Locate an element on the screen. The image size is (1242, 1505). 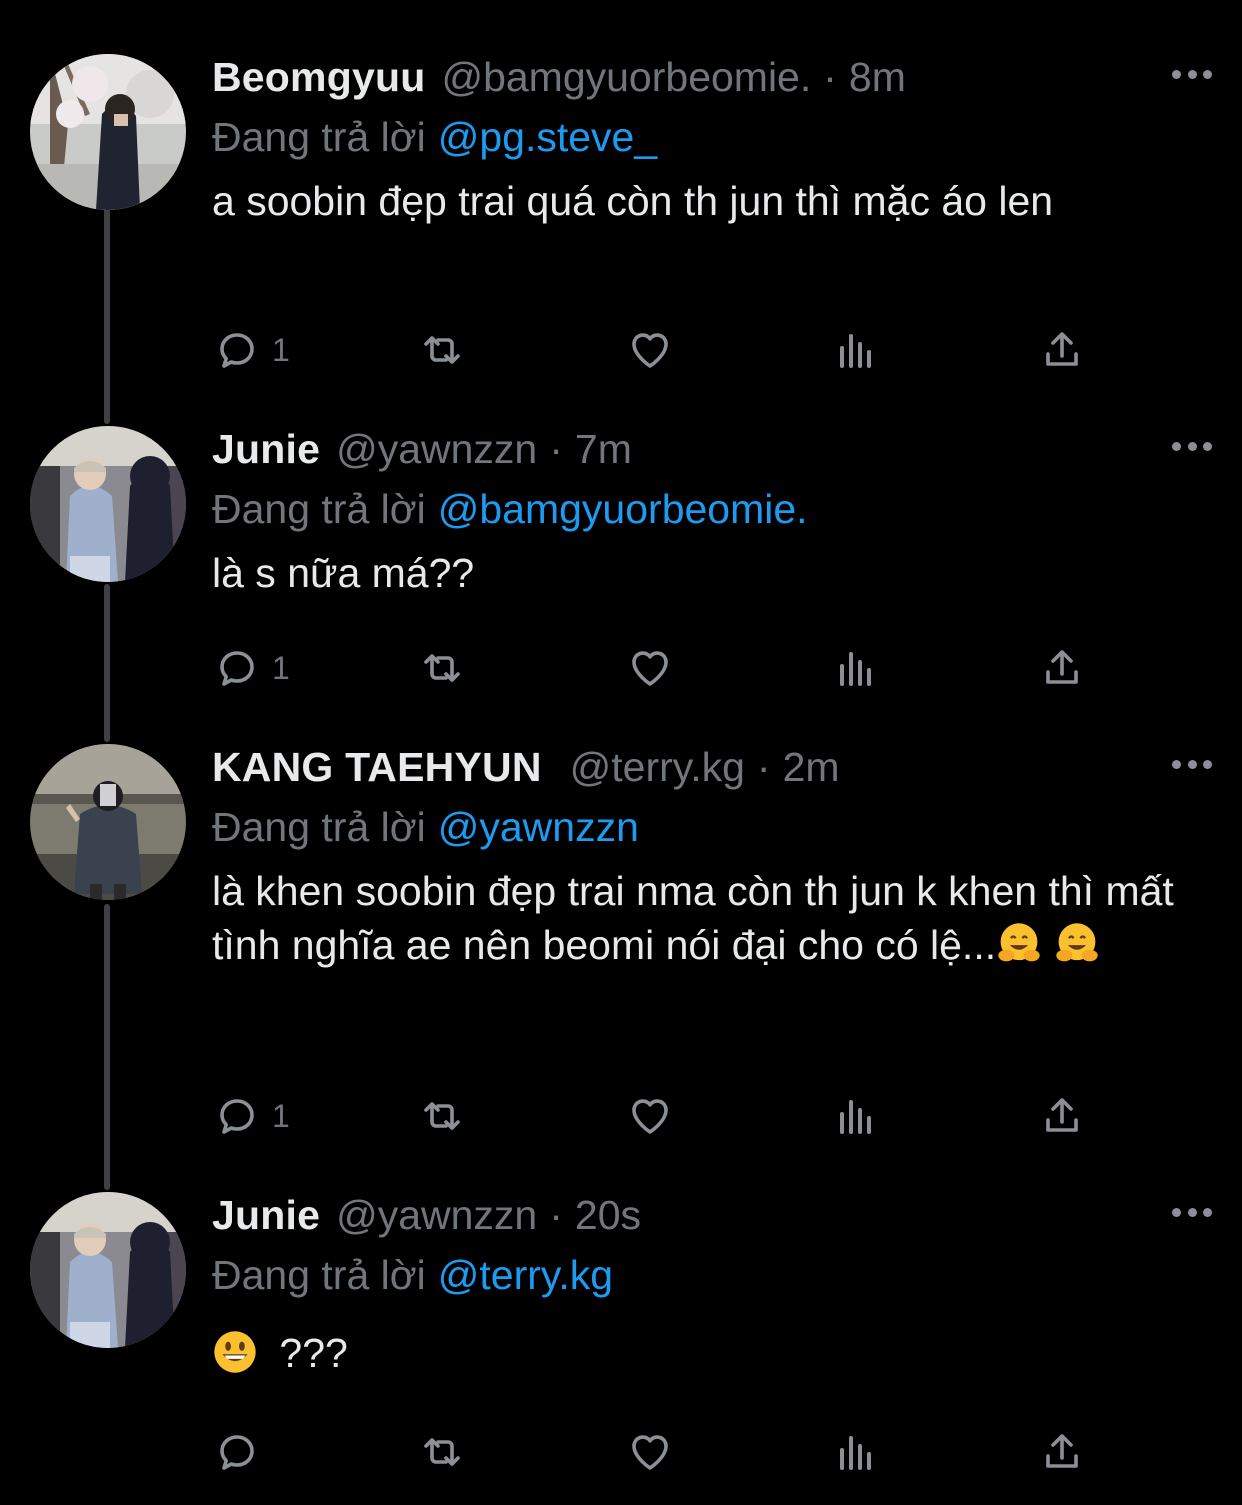
tweet-text: là s nữa má?? is located at coordinates (343, 573).